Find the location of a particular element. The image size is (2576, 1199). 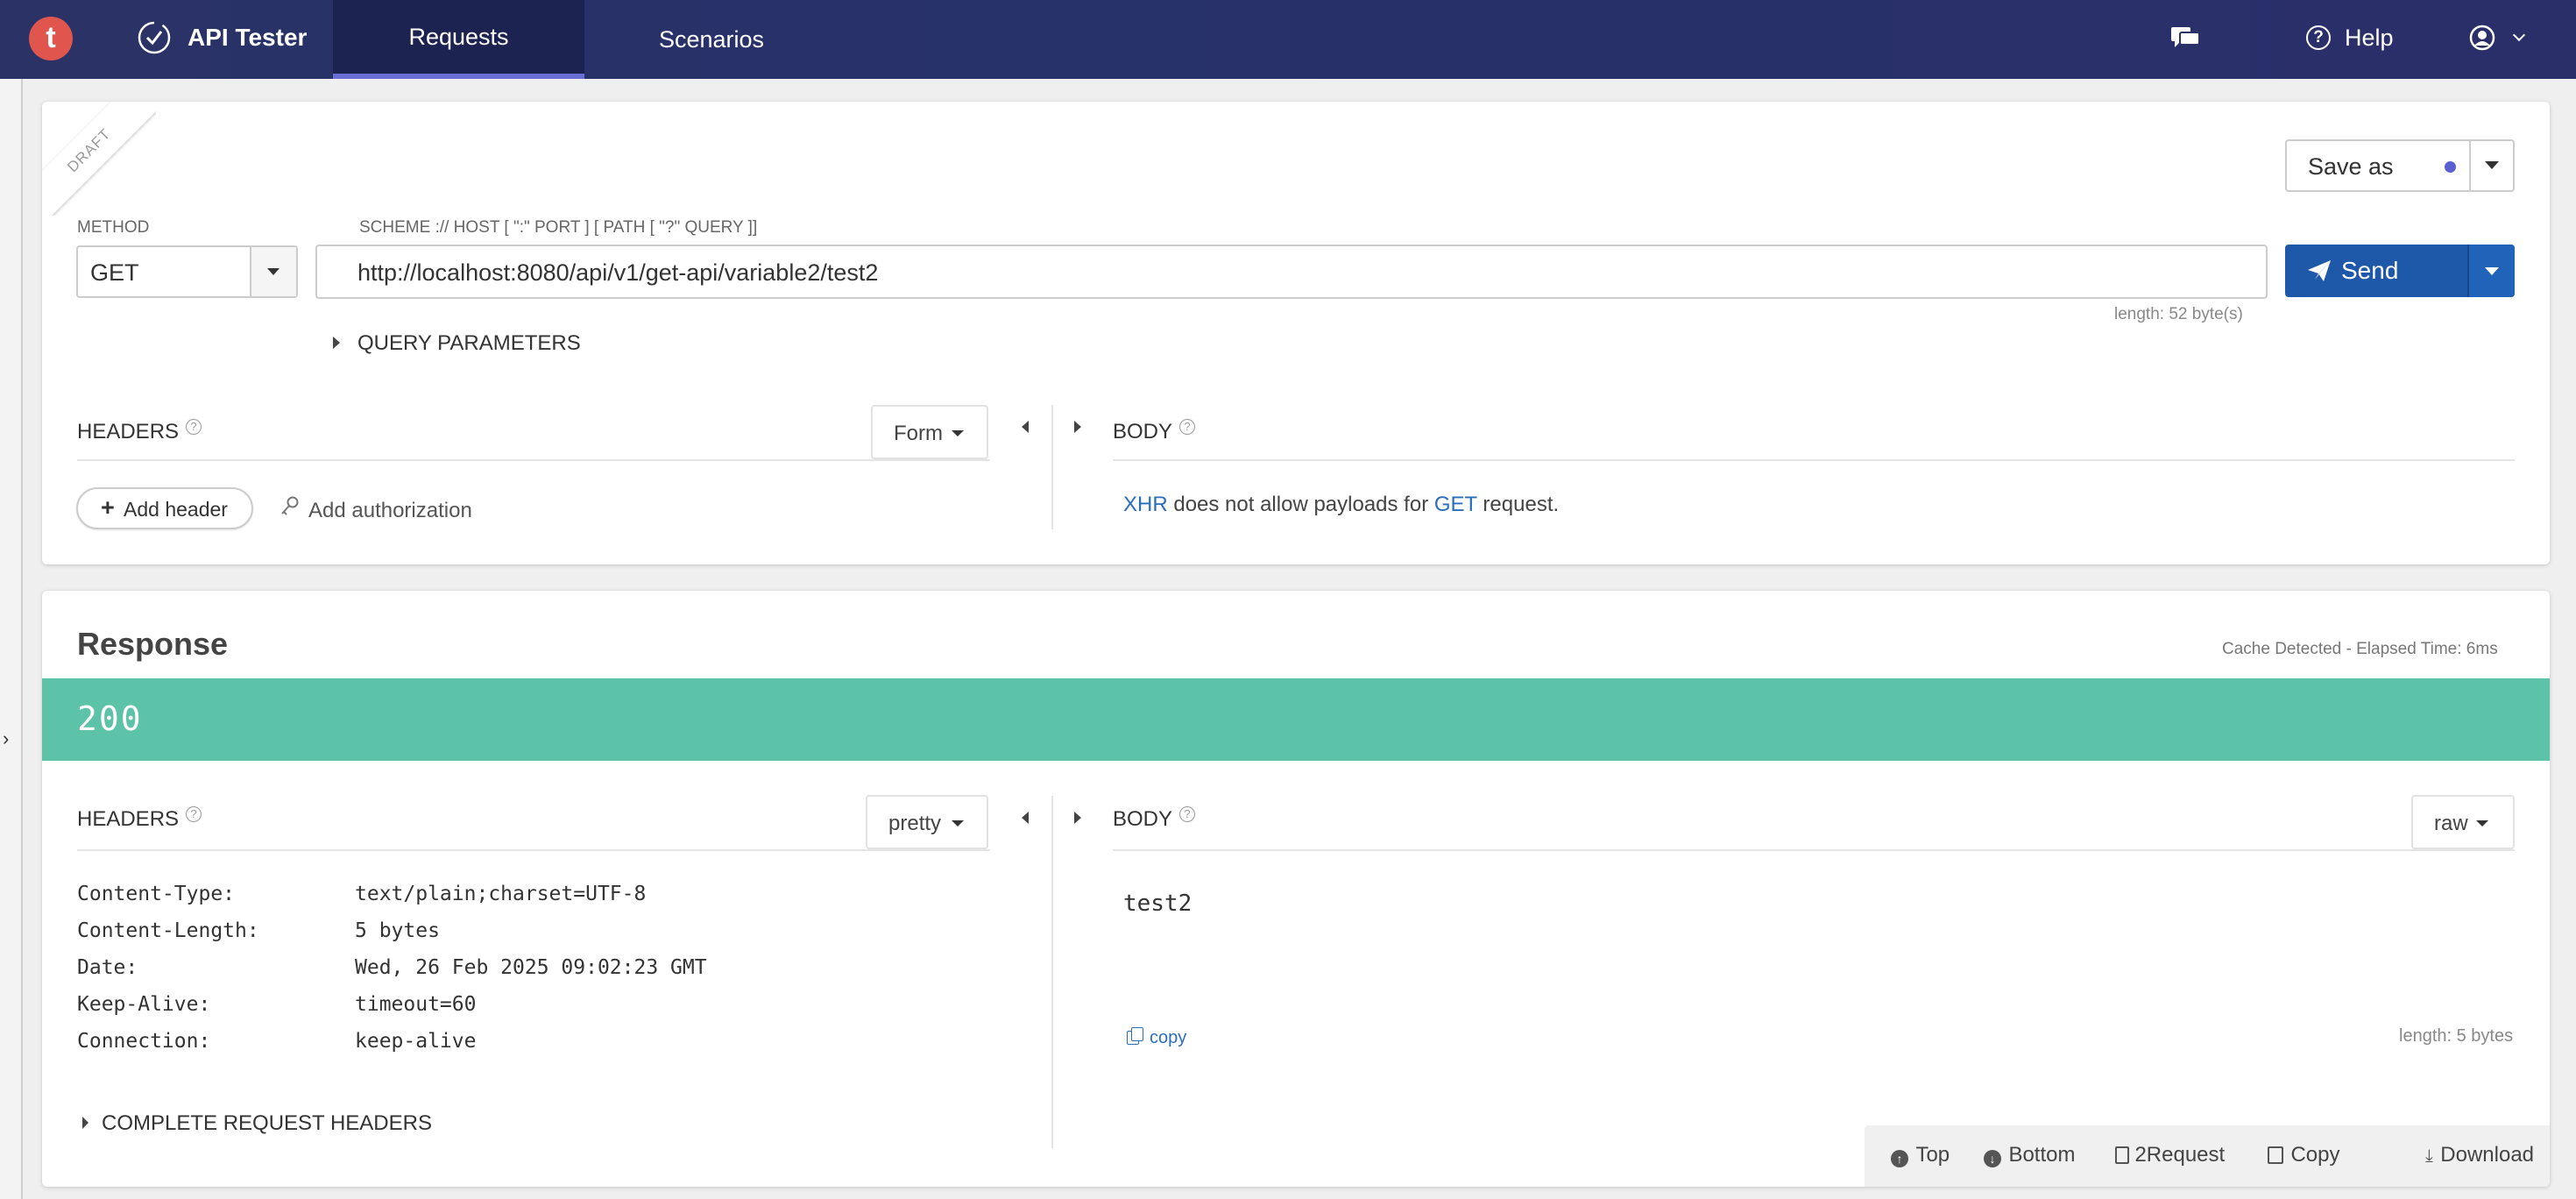

tab-requests: Requests is located at coordinates (458, 39).